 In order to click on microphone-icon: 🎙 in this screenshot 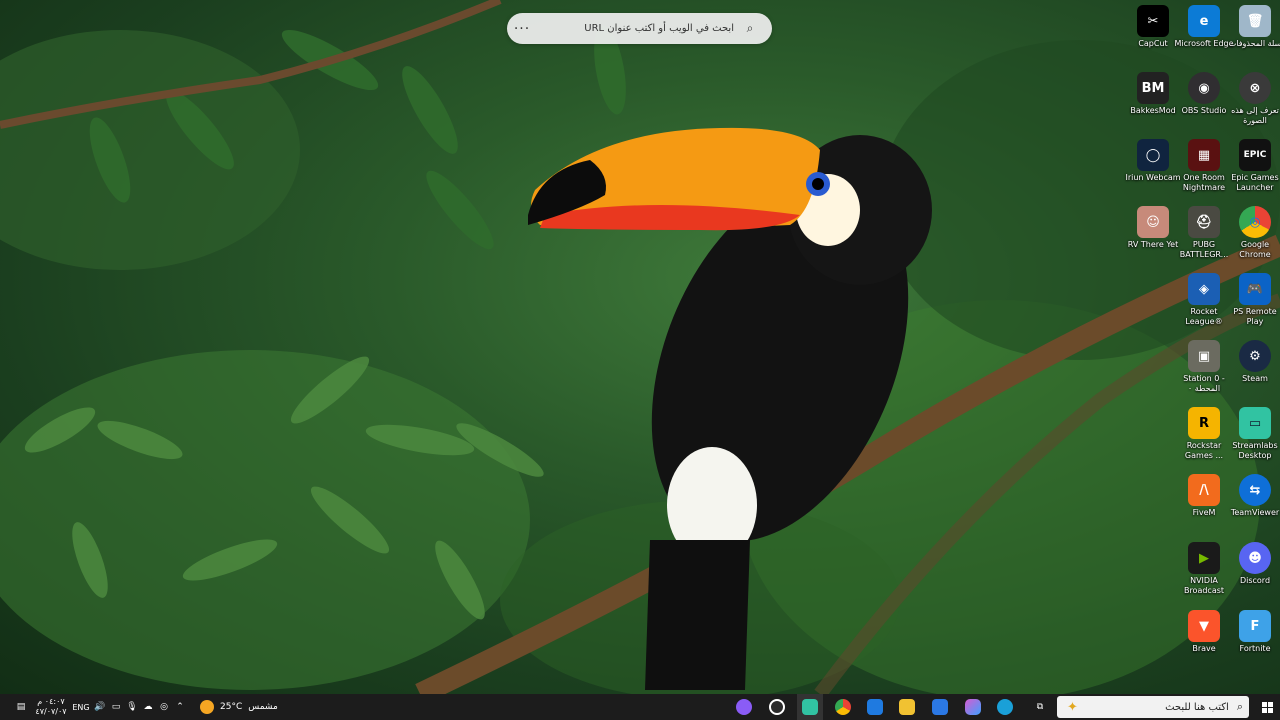, I will do `click(132, 707)`.